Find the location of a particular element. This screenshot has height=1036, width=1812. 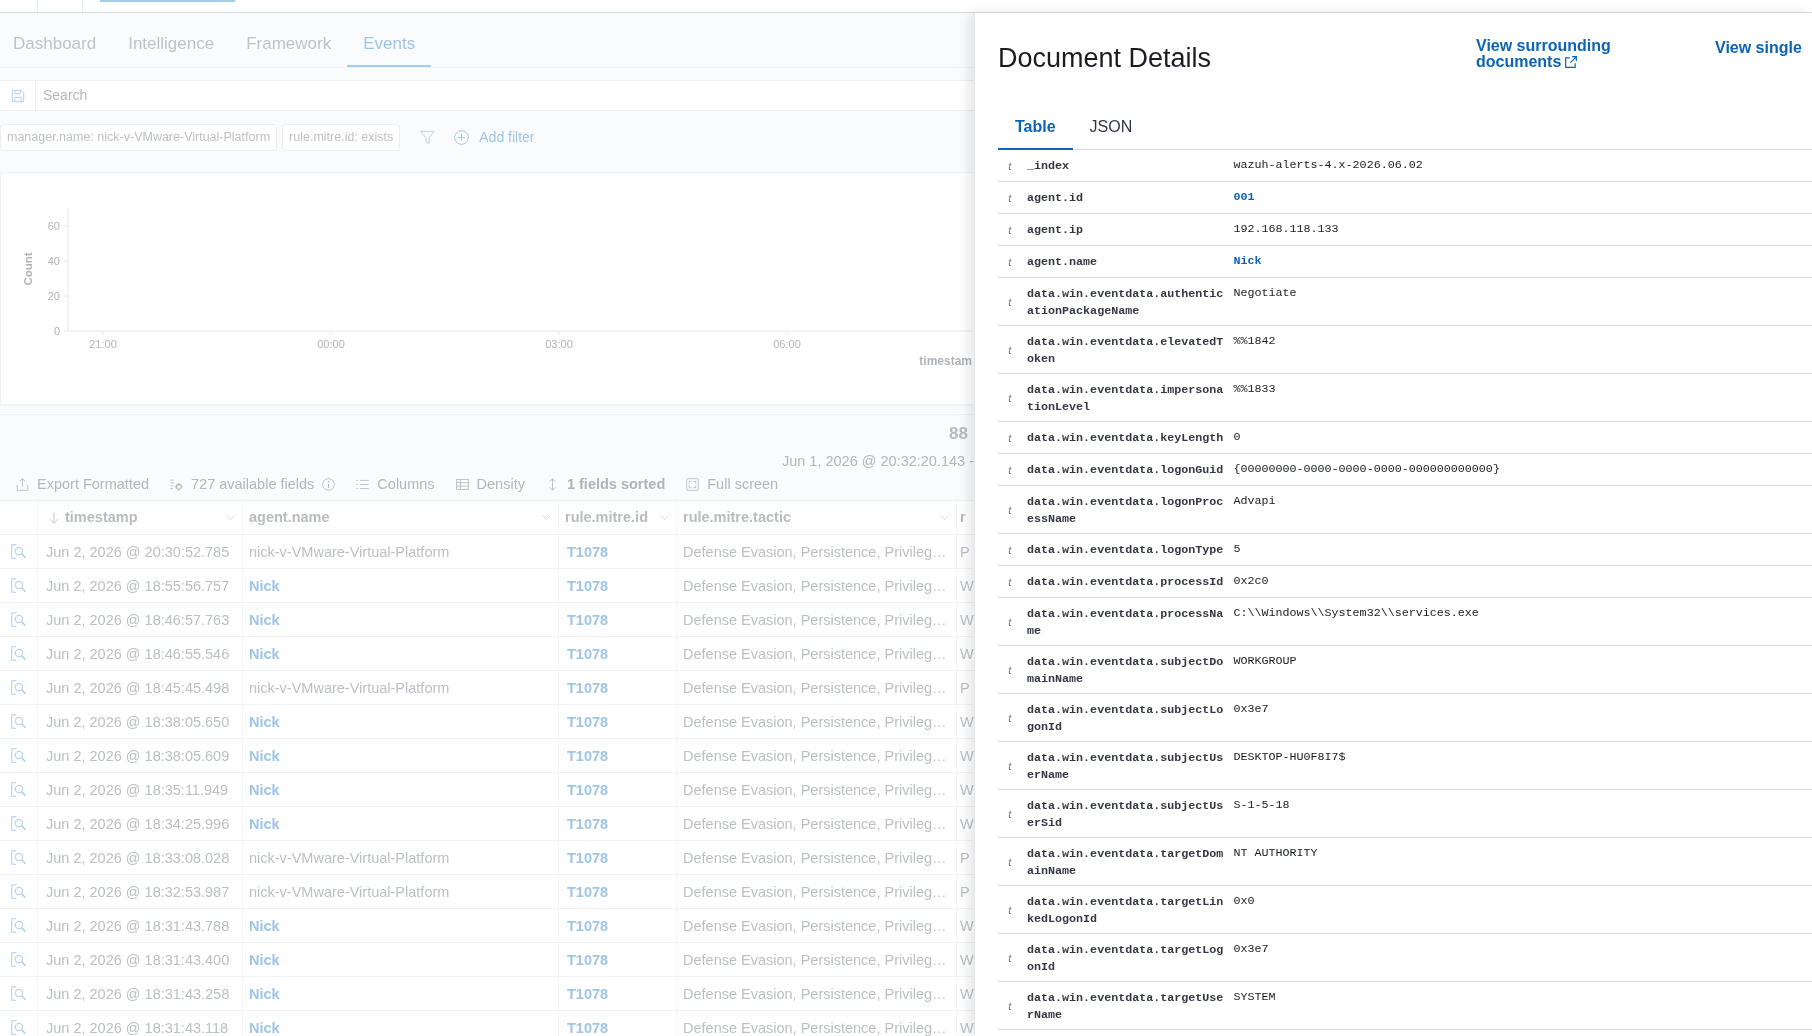

field-name: data.win.eventdata.processName is located at coordinates (1126, 623).